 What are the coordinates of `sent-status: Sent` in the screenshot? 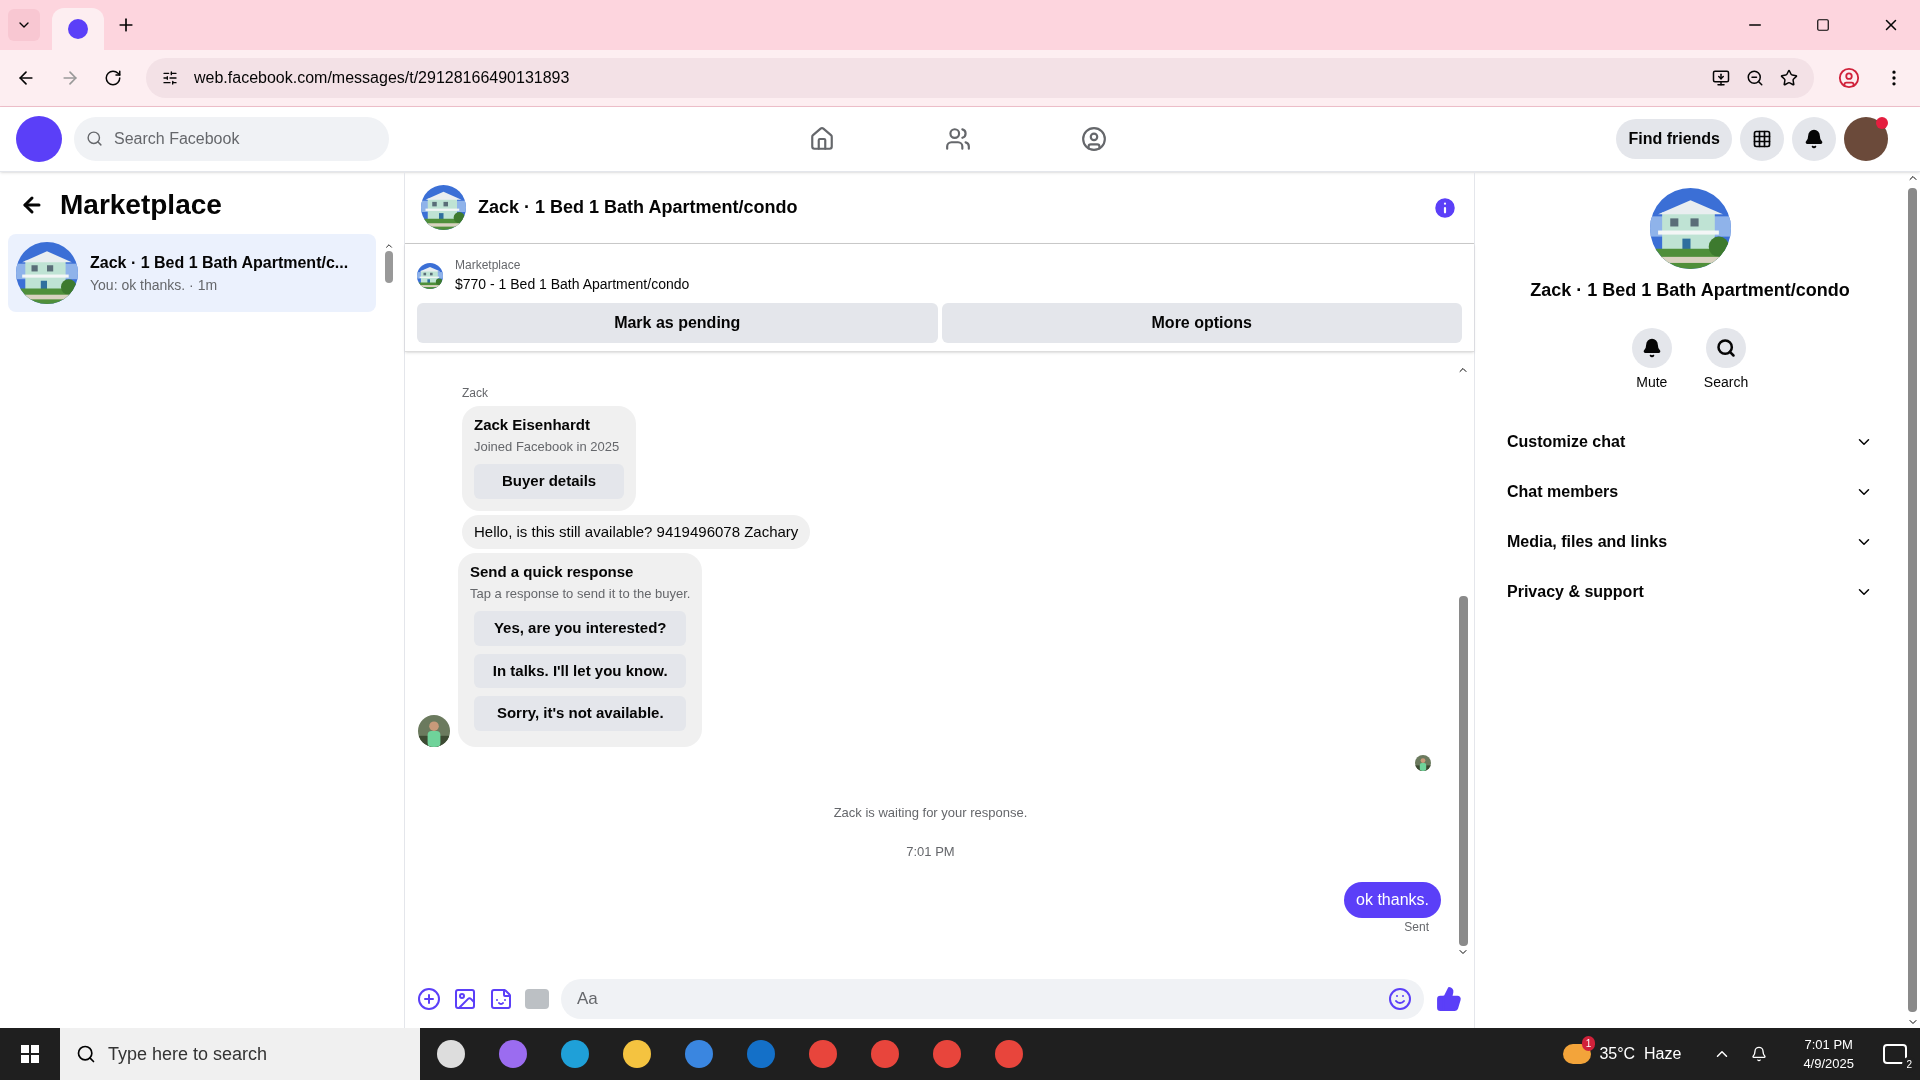 It's located at (1416, 927).